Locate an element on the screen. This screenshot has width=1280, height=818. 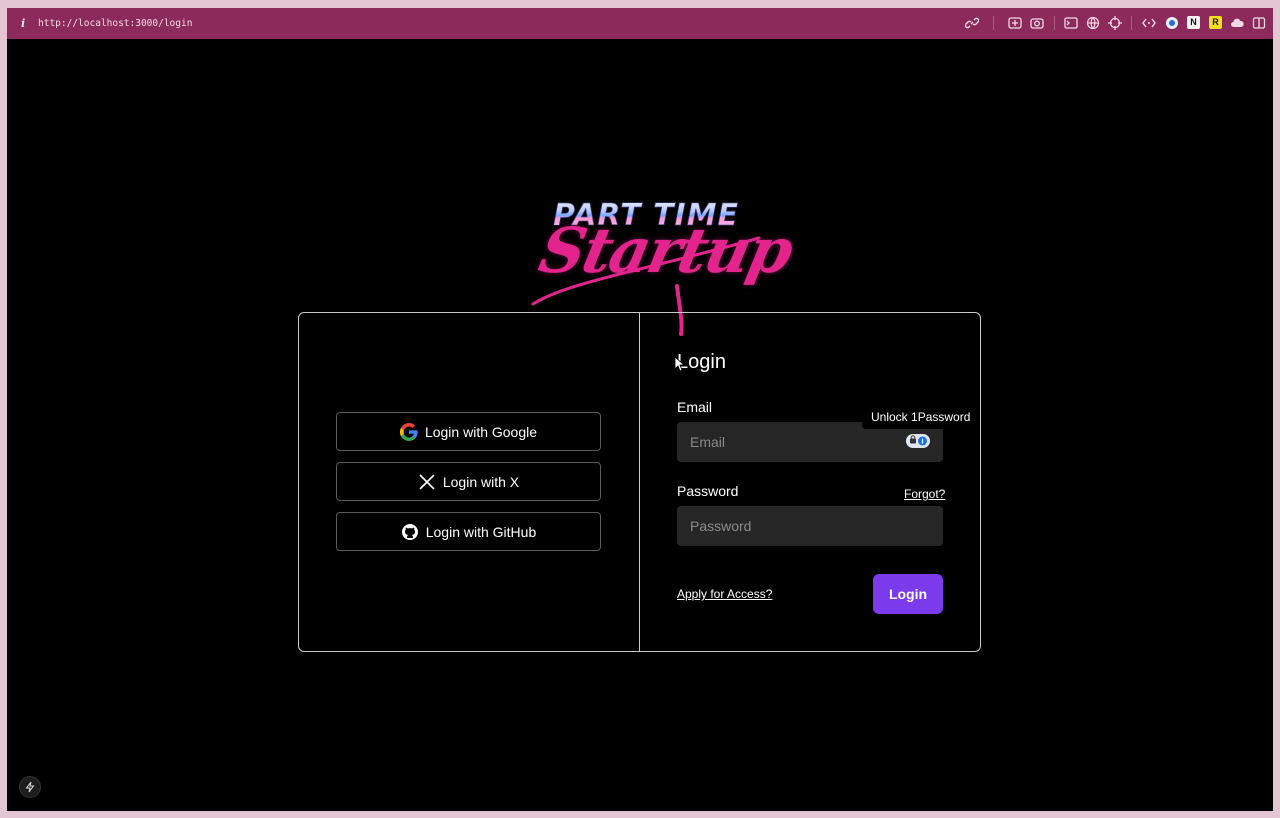
password-field is located at coordinates (810, 526).